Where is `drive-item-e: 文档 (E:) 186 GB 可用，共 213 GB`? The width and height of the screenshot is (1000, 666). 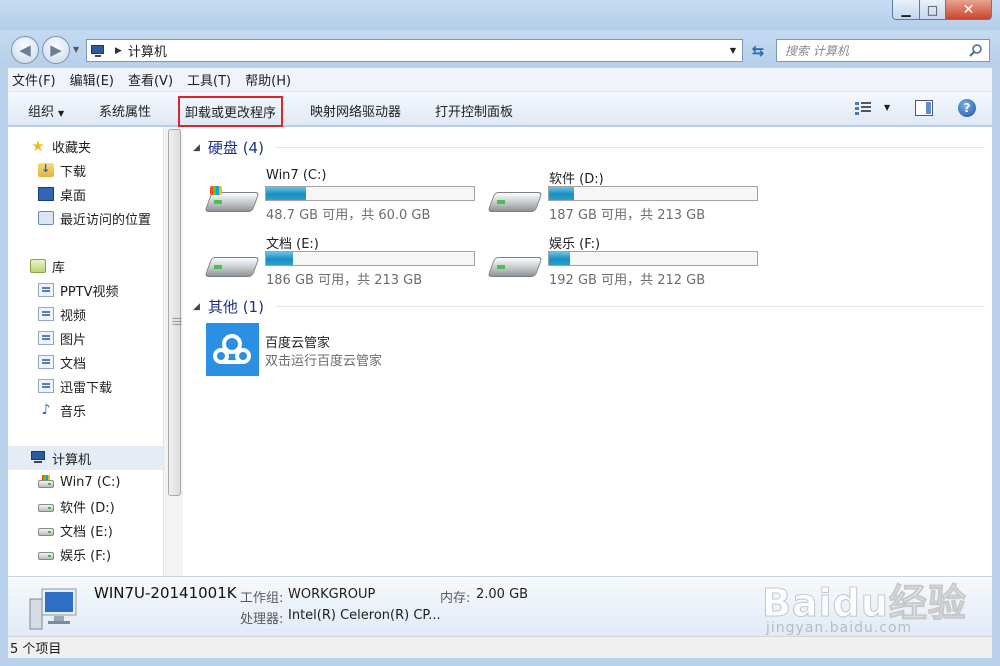 drive-item-e: 文档 (E:) 186 GB 可用，共 213 GB is located at coordinates (350, 262).